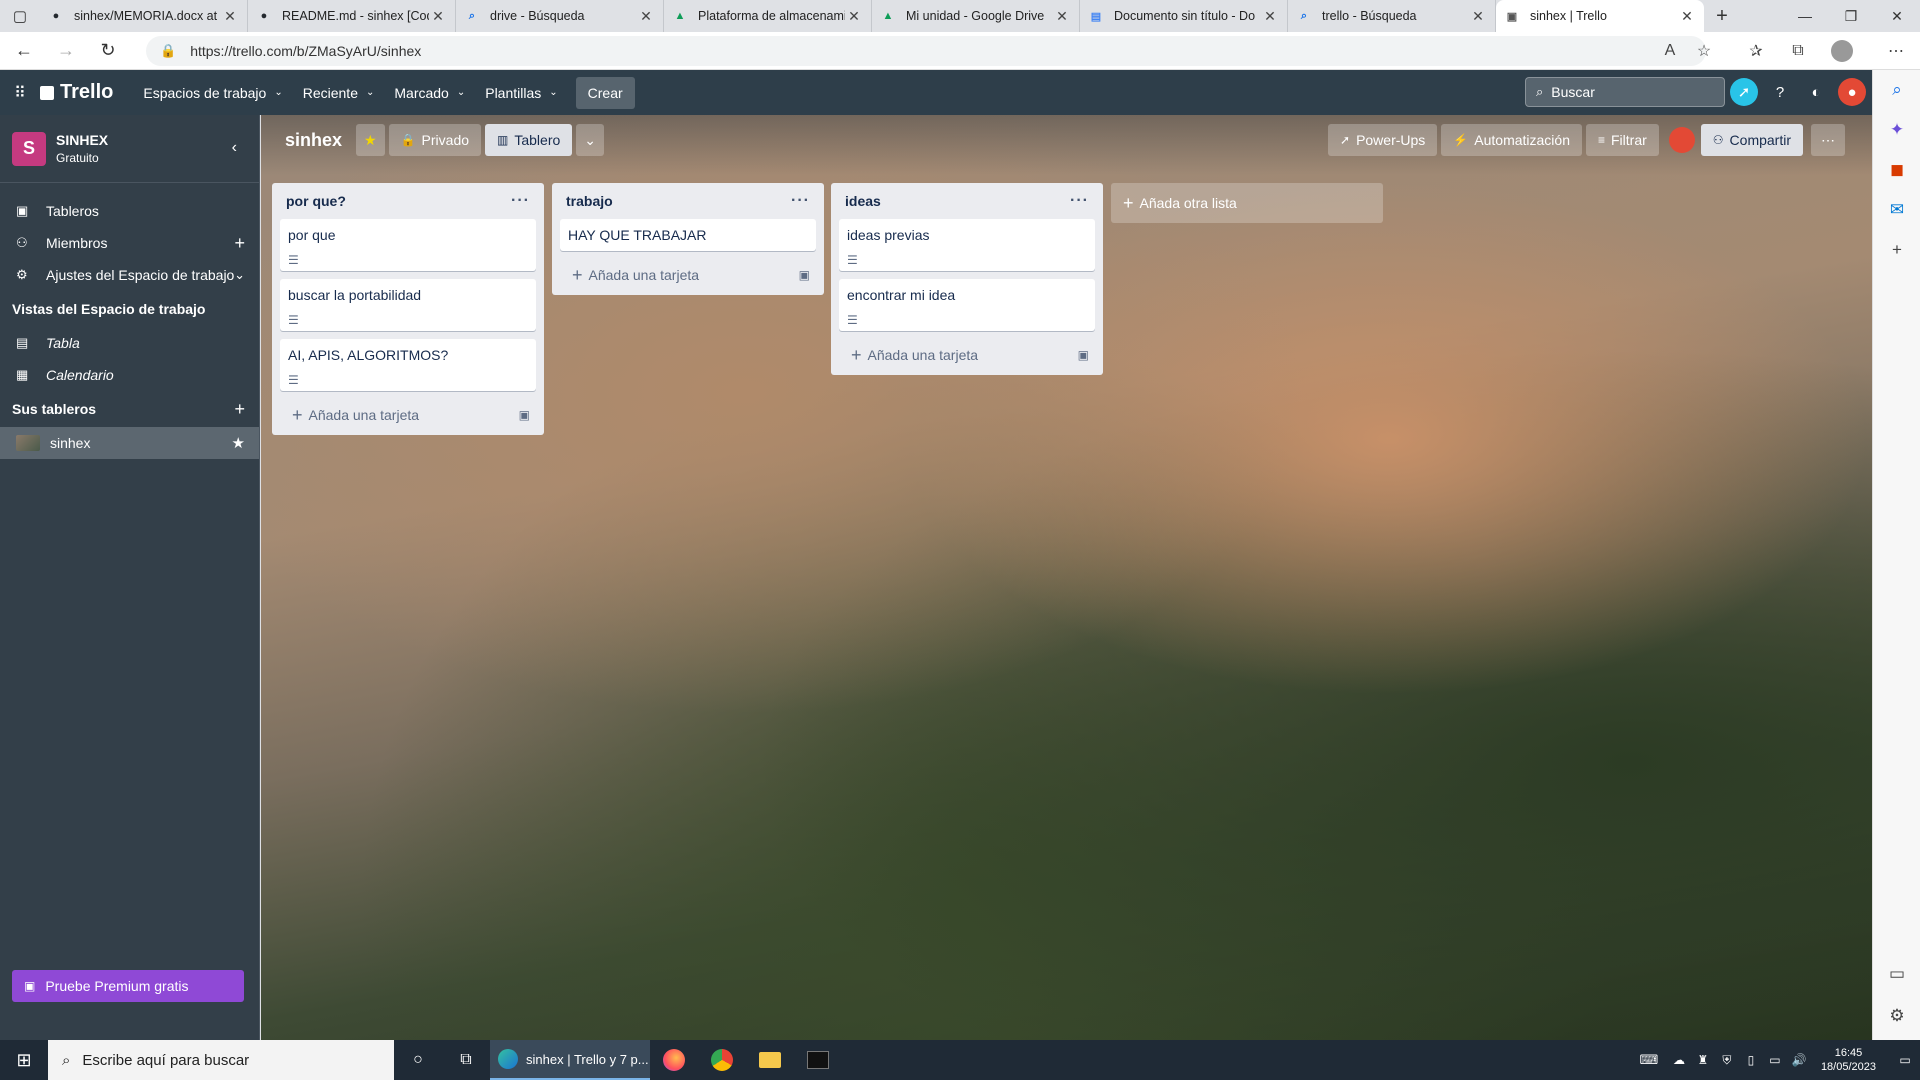  Describe the element at coordinates (418, 1060) in the screenshot. I see `cortana-icon: ○` at that location.